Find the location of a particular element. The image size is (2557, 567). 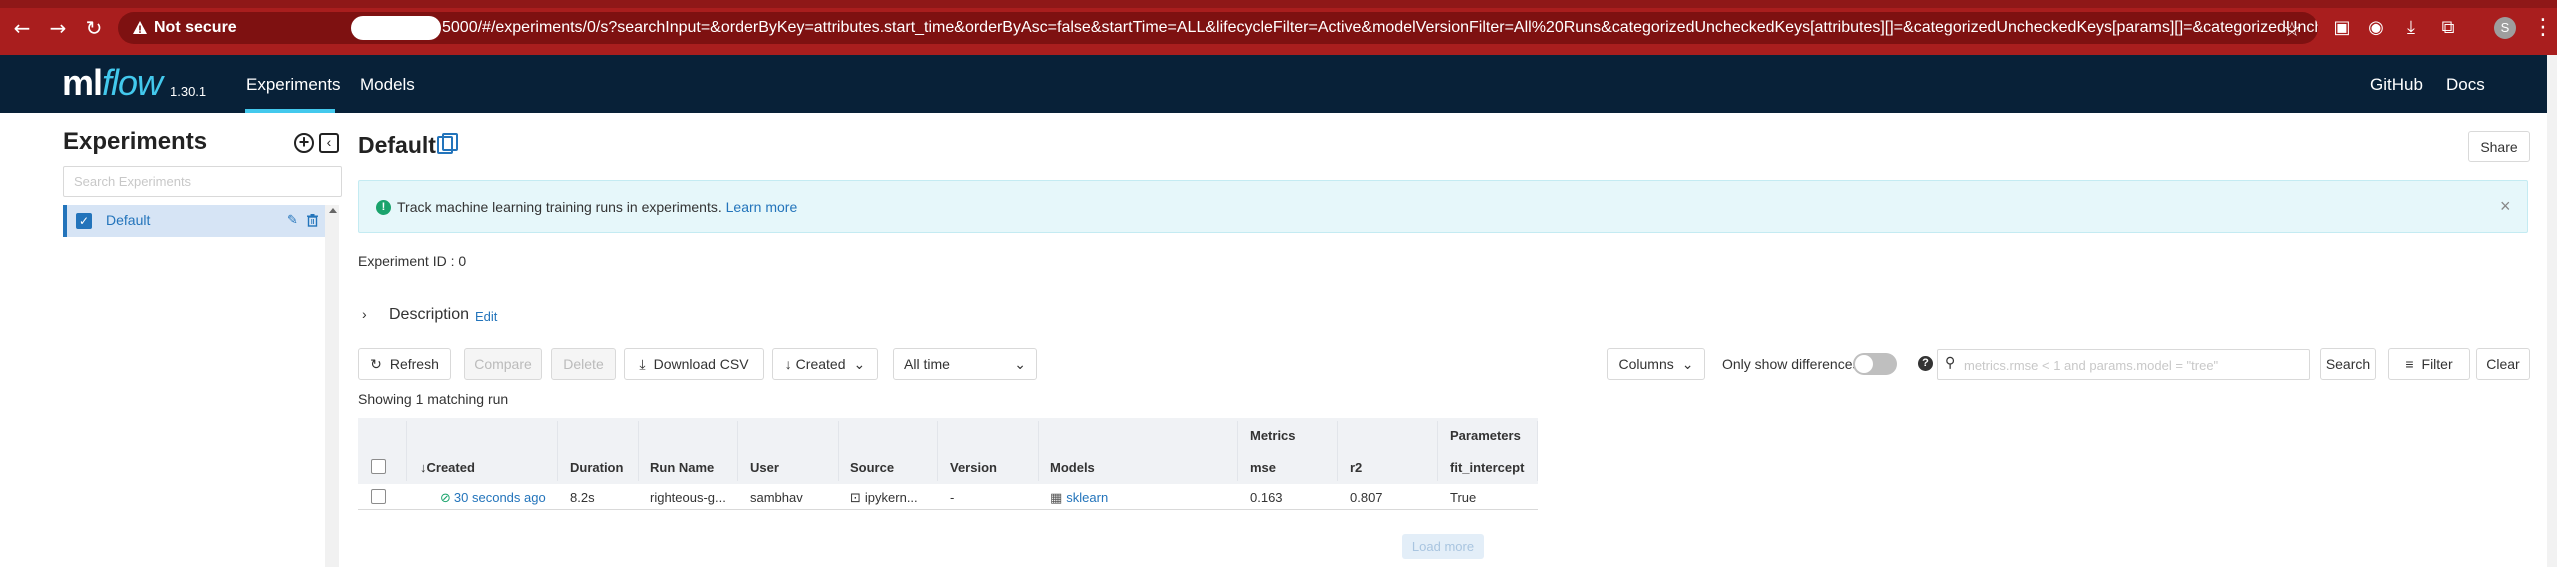

star-icon: ☆ is located at coordinates (2292, 29).